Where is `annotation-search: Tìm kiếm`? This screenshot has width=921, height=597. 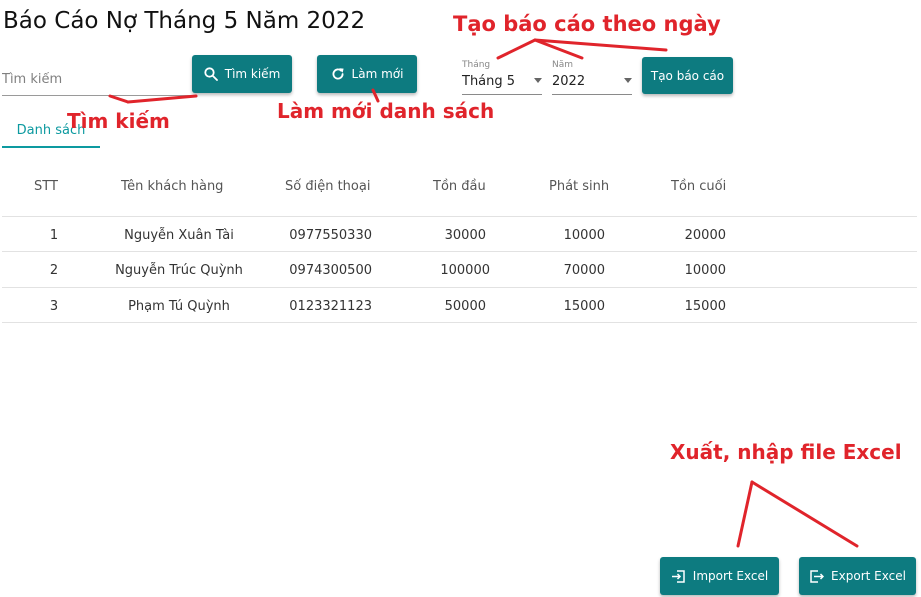
annotation-search: Tìm kiếm is located at coordinates (118, 121).